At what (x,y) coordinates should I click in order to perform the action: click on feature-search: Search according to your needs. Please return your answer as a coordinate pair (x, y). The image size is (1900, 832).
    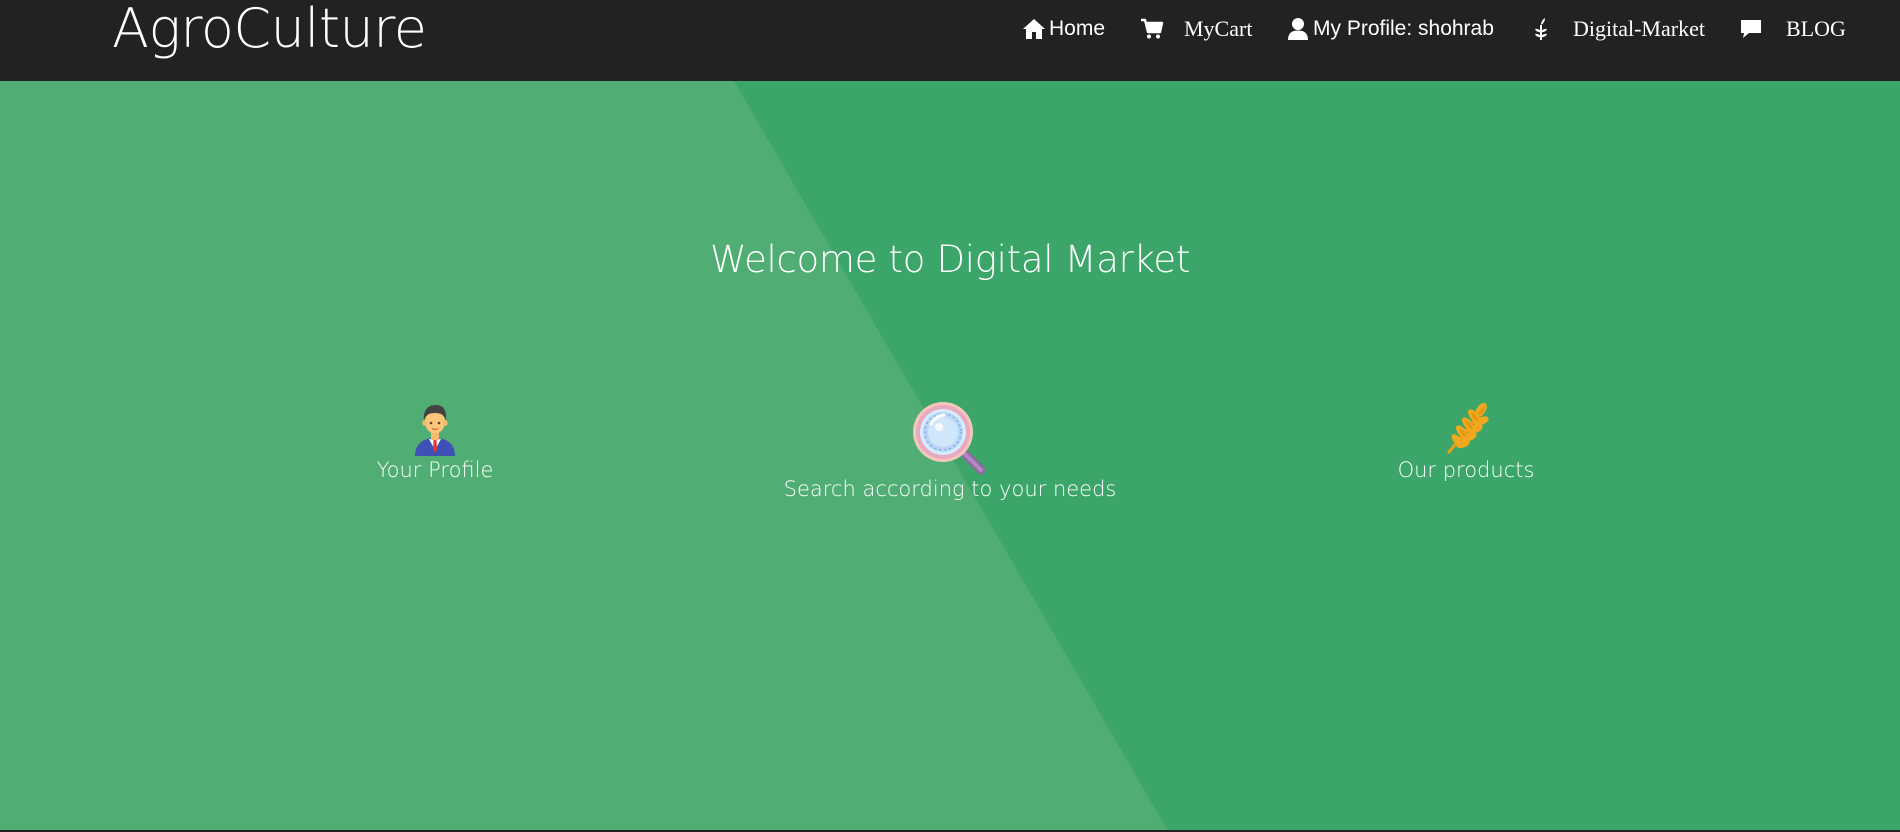
    Looking at the image, I should click on (950, 449).